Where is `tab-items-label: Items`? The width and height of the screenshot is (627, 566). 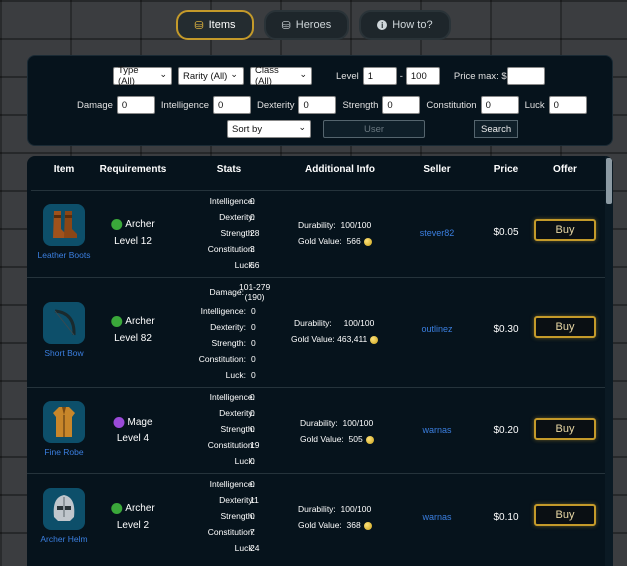 tab-items-label: Items is located at coordinates (222, 25).